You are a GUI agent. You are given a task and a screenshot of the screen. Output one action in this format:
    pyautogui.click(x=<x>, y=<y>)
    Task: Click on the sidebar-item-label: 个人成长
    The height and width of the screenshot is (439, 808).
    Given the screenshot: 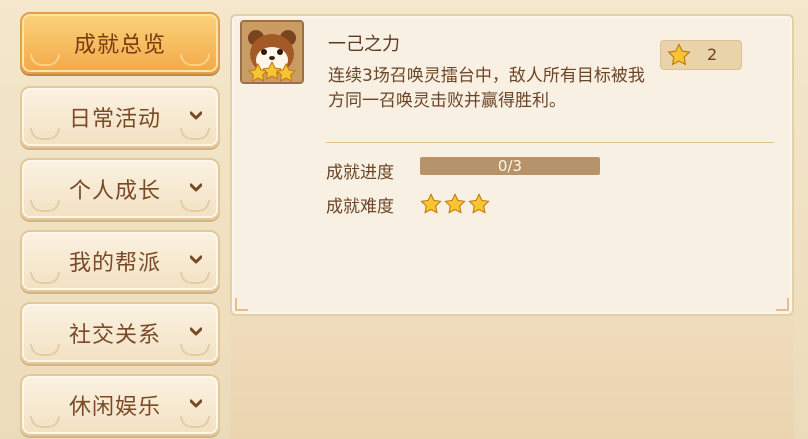 What is the action you would take?
    pyautogui.click(x=114, y=191)
    